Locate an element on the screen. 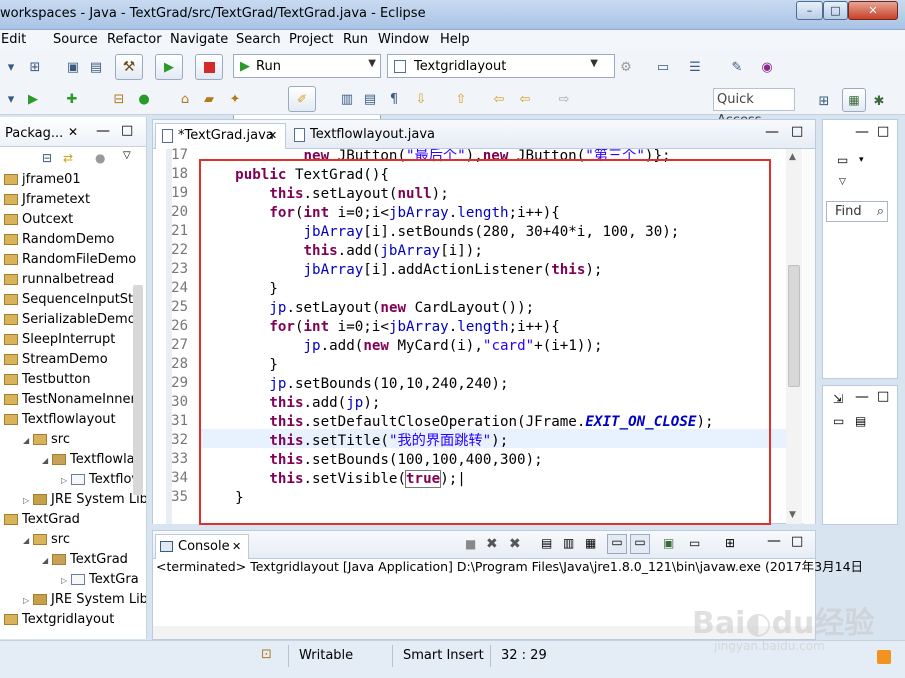 This screenshot has width=905, height=678. task-list-icon: ☰ is located at coordinates (695, 67).